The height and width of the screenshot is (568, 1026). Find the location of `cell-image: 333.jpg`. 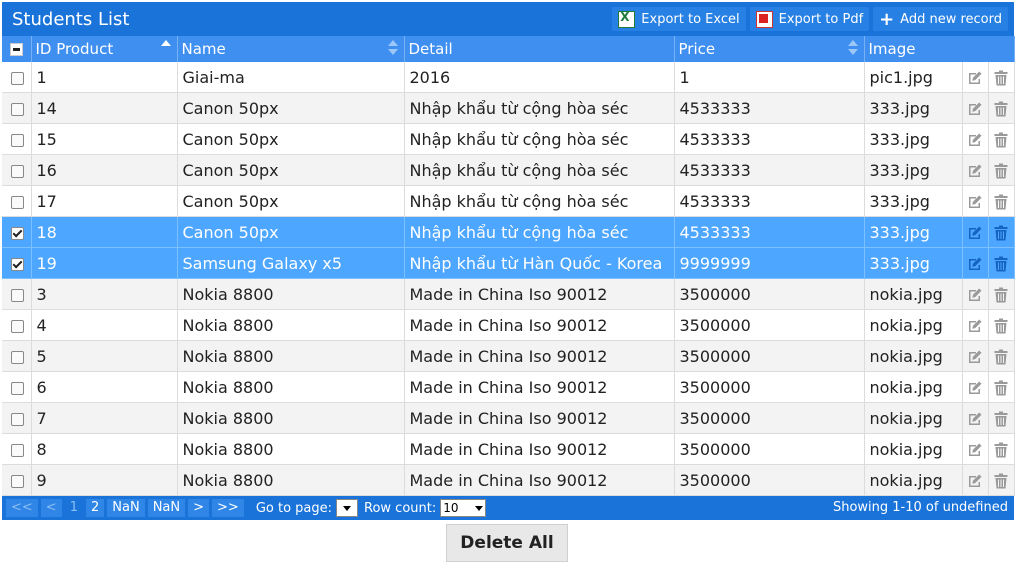

cell-image: 333.jpg is located at coordinates (913, 263).